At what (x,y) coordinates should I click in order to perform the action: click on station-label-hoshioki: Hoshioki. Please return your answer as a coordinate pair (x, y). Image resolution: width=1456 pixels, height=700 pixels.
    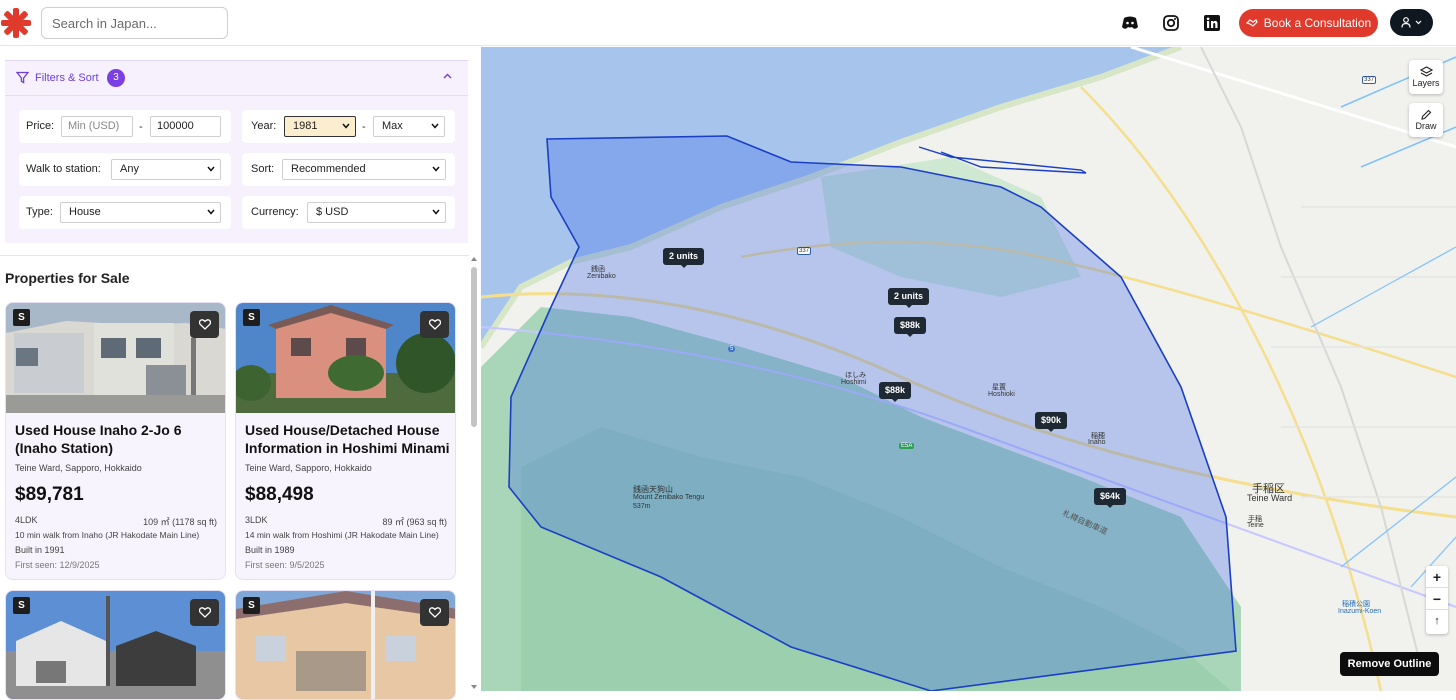
    Looking at the image, I should click on (1001, 394).